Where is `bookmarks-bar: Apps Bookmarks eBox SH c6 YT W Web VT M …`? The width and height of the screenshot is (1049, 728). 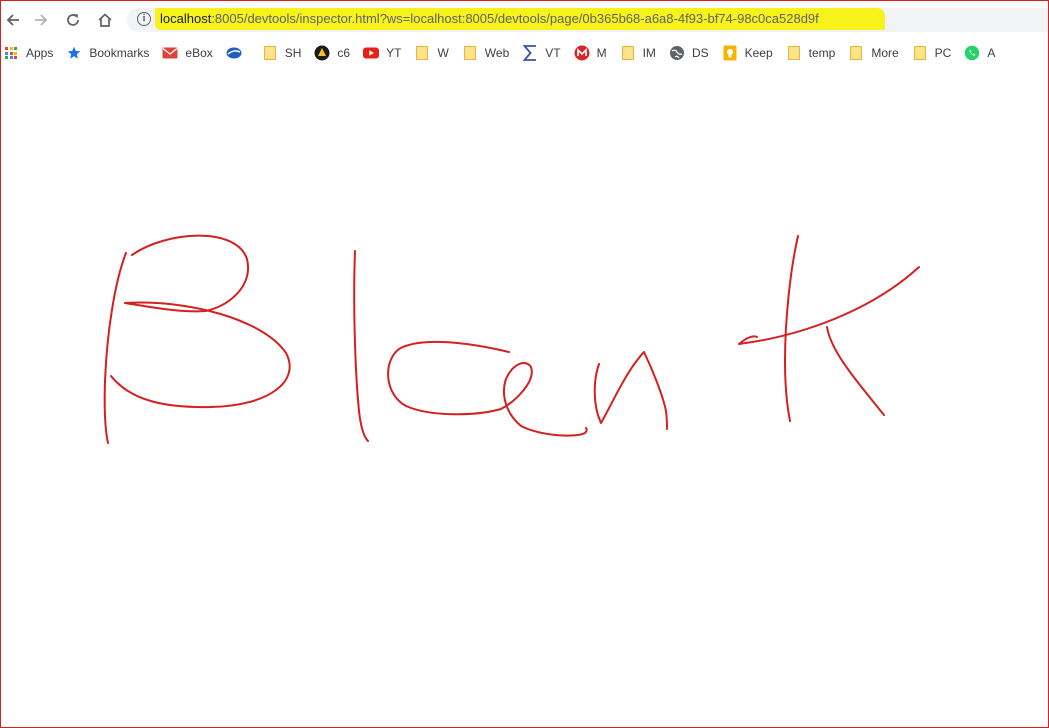
bookmarks-bar: Apps Bookmarks eBox SH c6 YT W Web VT M … is located at coordinates (524, 53).